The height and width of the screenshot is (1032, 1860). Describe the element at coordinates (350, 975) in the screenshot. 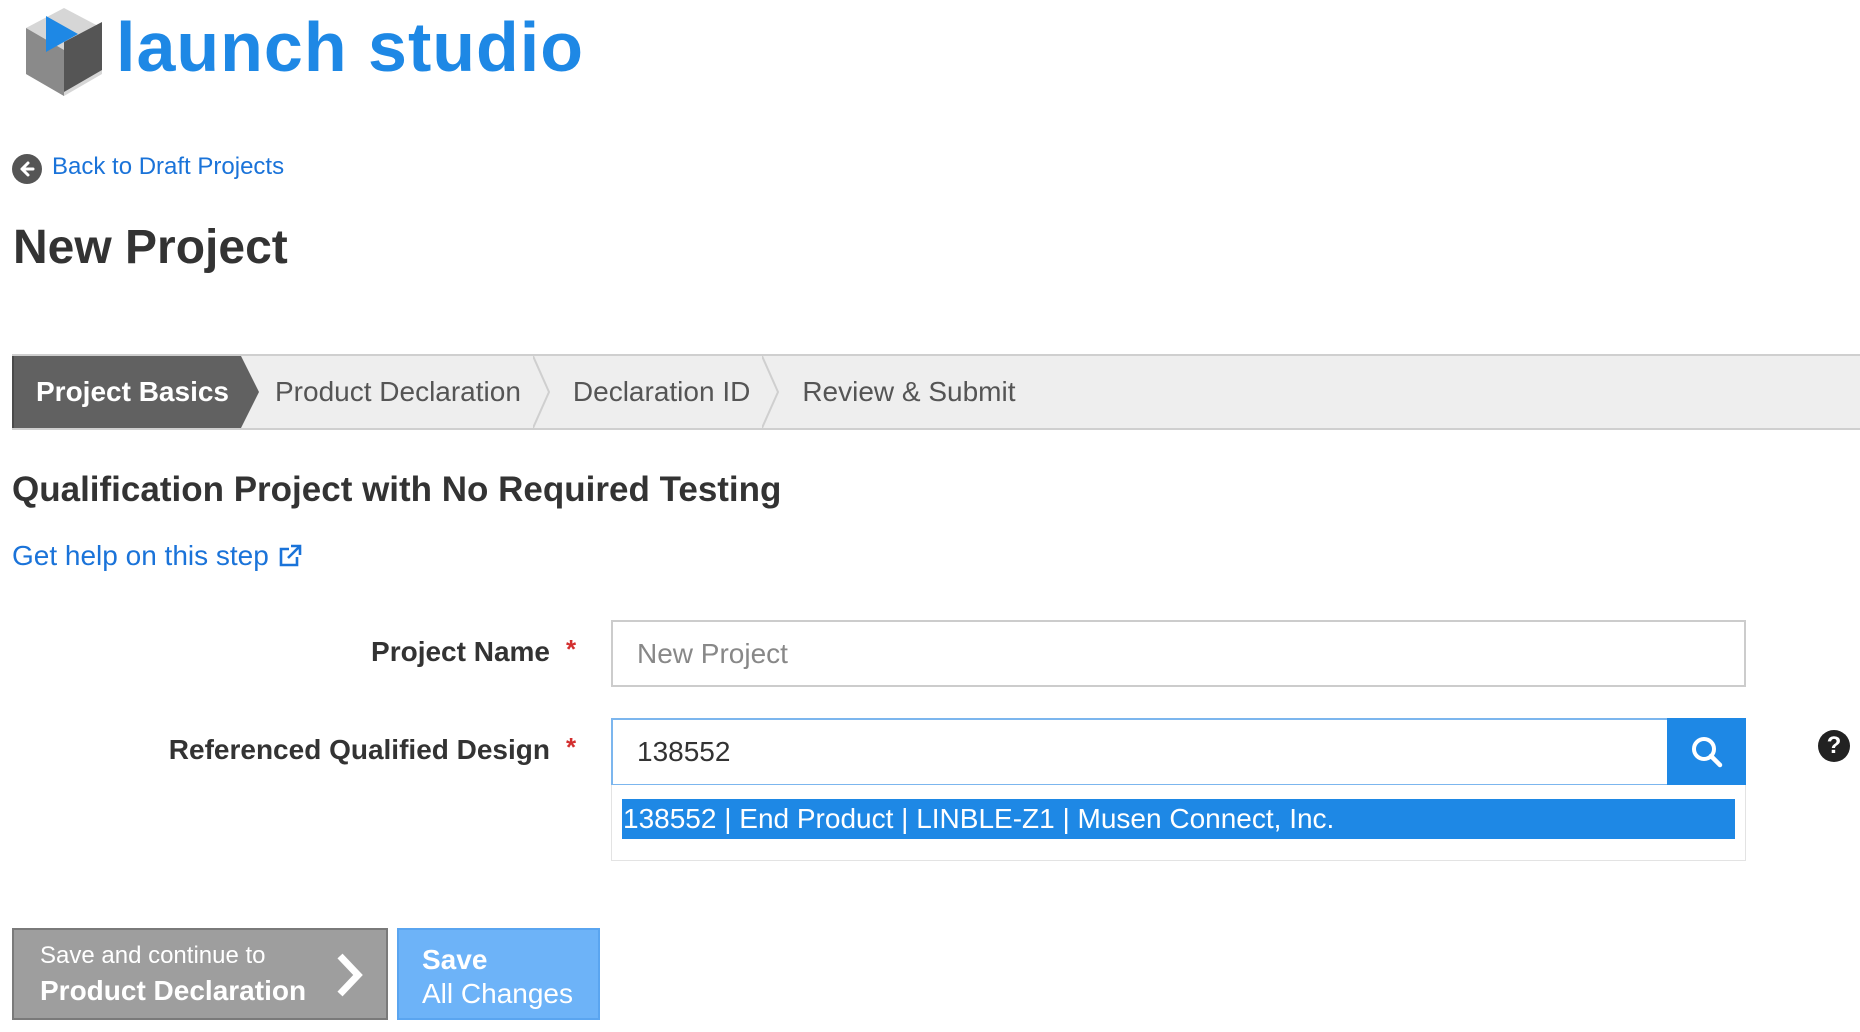

I see `chevron-right-icon` at that location.